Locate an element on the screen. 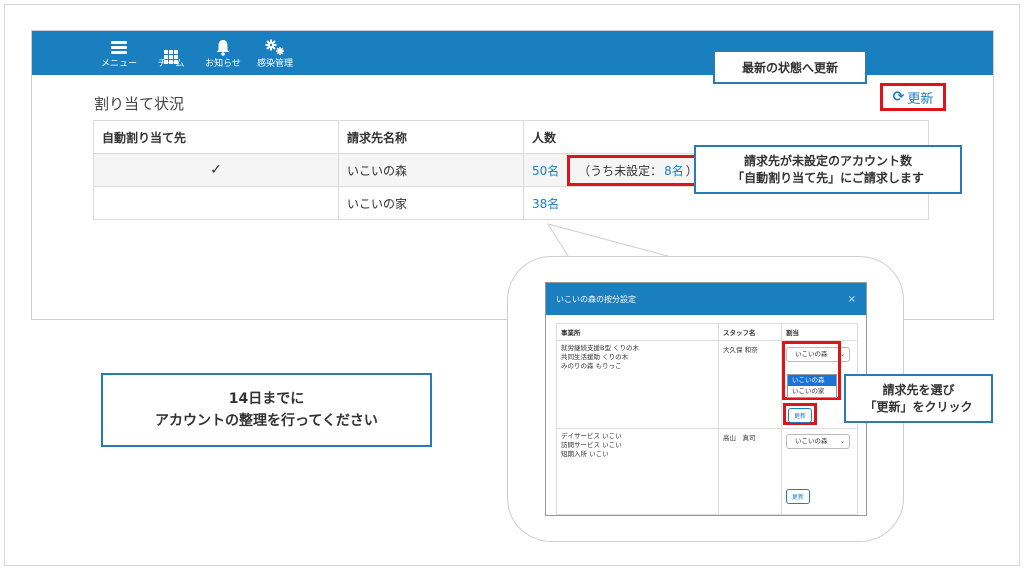 This screenshot has width=1024, height=570. select-callout-line1: 請求先を選び is located at coordinates (918, 389).